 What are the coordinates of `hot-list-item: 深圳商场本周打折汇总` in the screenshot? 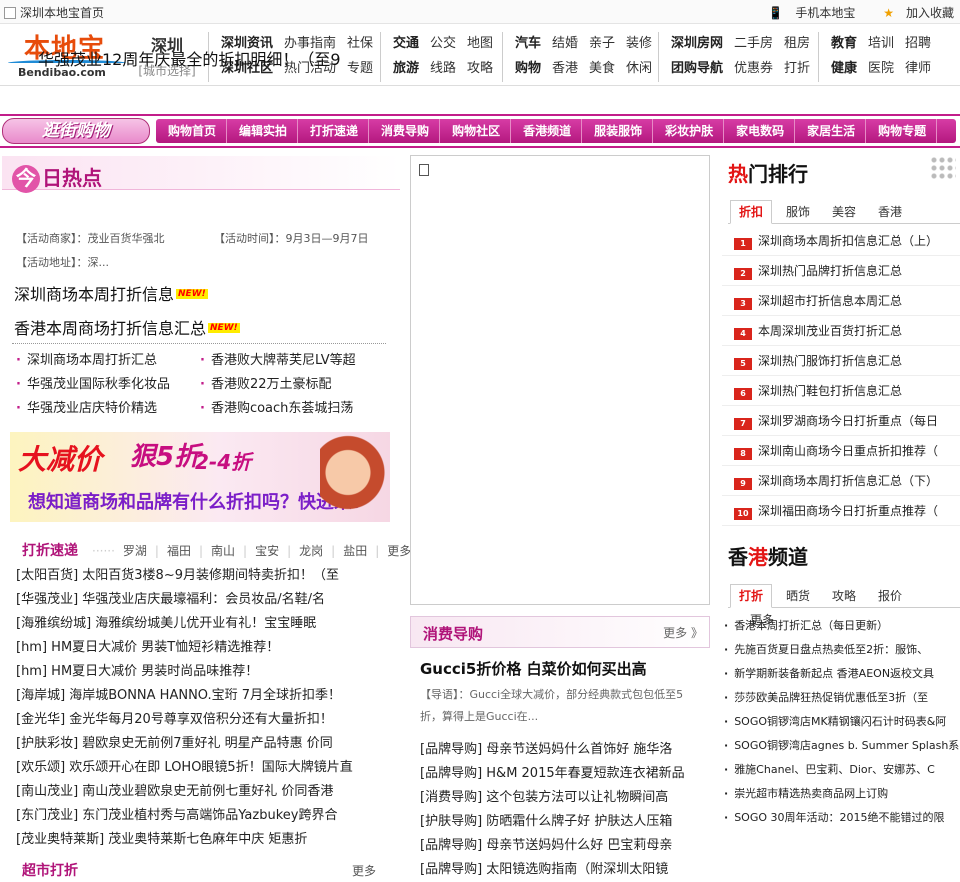 It's located at (93, 361).